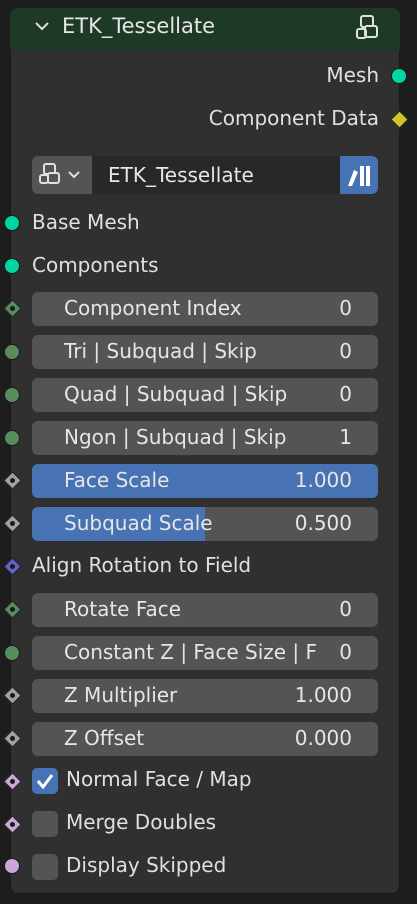  Describe the element at coordinates (62, 175) in the screenshot. I see `browse-node-group-button` at that location.